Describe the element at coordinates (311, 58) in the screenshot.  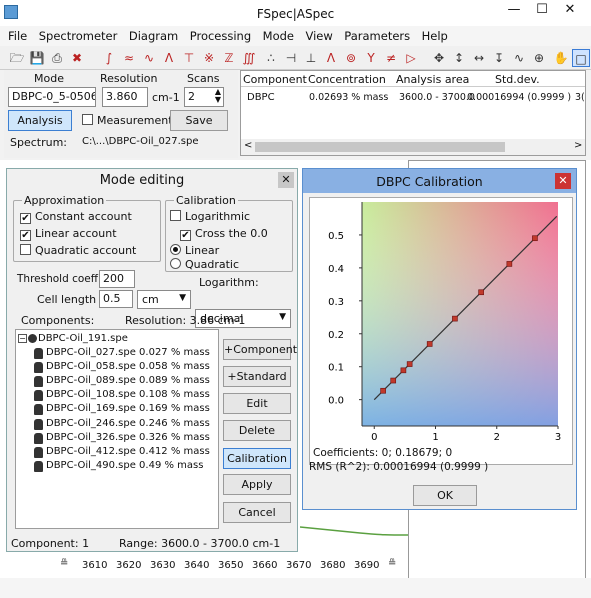
I see `align-icon: ⊥` at that location.